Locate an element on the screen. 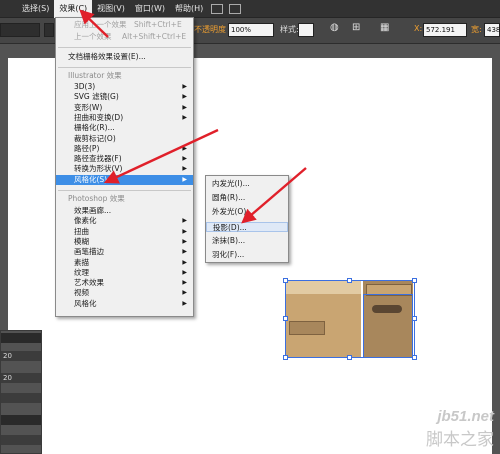 This screenshot has width=500, height=454. resize-handle-ml is located at coordinates (285, 318).